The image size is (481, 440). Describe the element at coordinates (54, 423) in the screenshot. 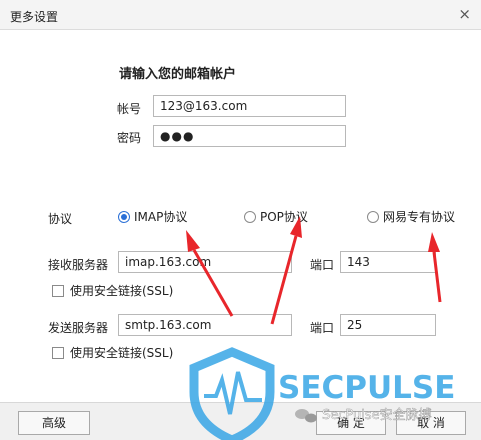

I see `advanced-button: 高级` at that location.